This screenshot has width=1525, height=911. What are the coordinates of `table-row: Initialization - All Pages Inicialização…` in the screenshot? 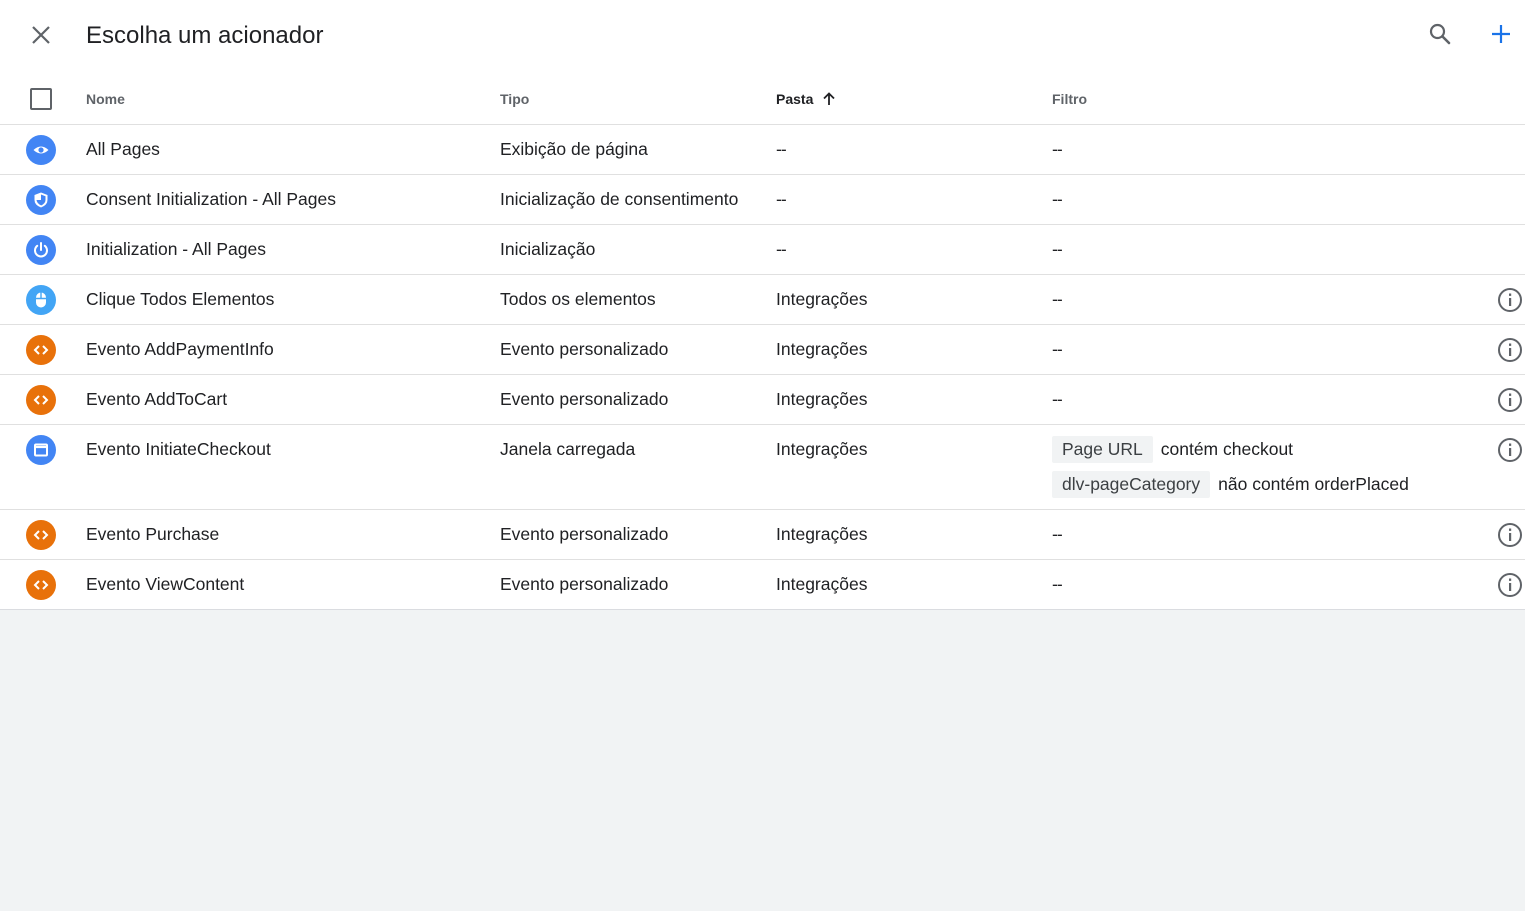 It's located at (762, 250).